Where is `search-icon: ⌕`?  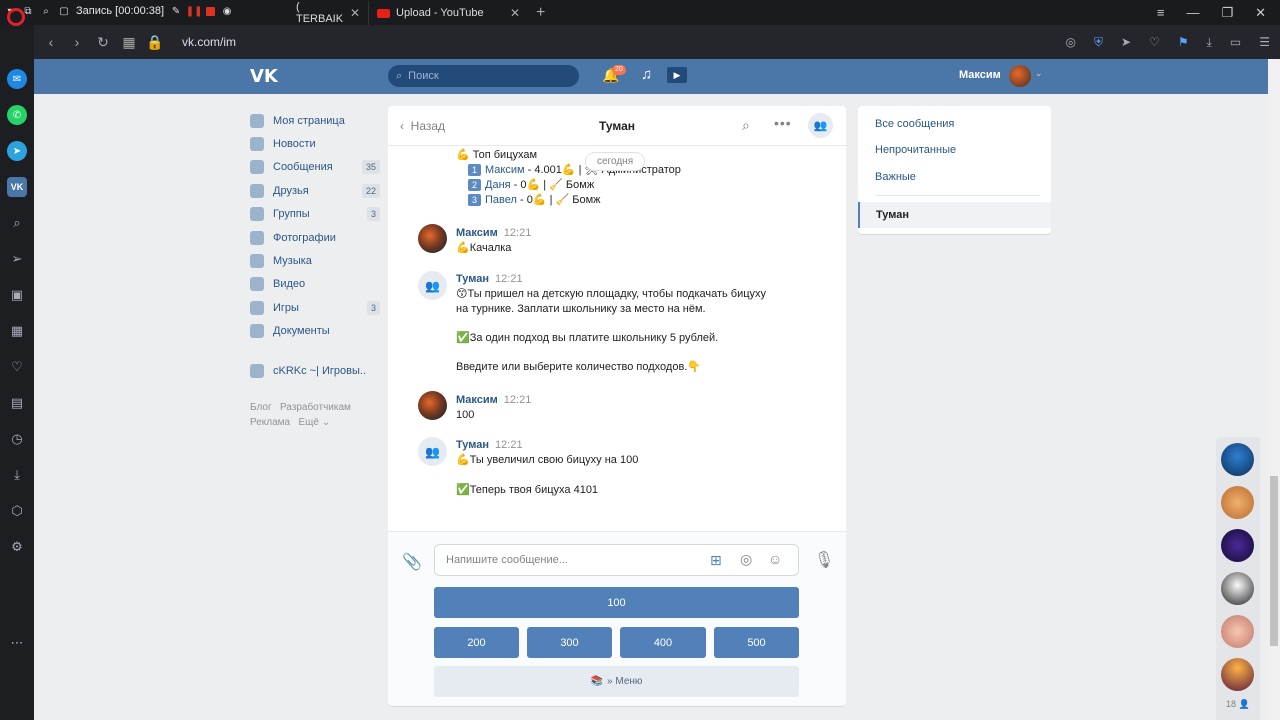
search-icon: ⌕ is located at coordinates (17, 223).